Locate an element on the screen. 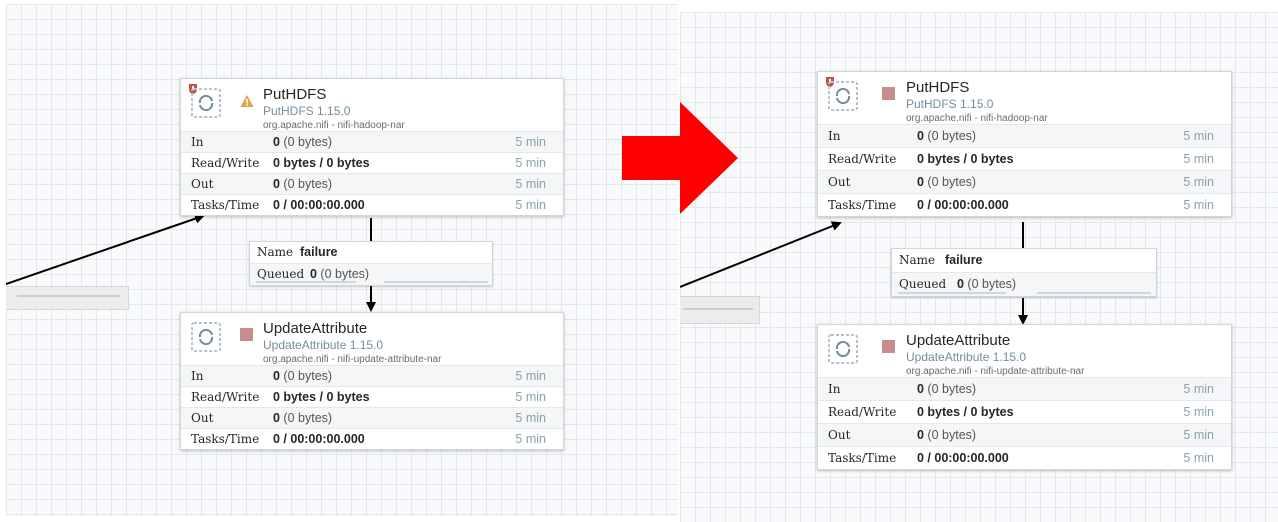 The image size is (1278, 522). warning-icon is located at coordinates (247, 101).